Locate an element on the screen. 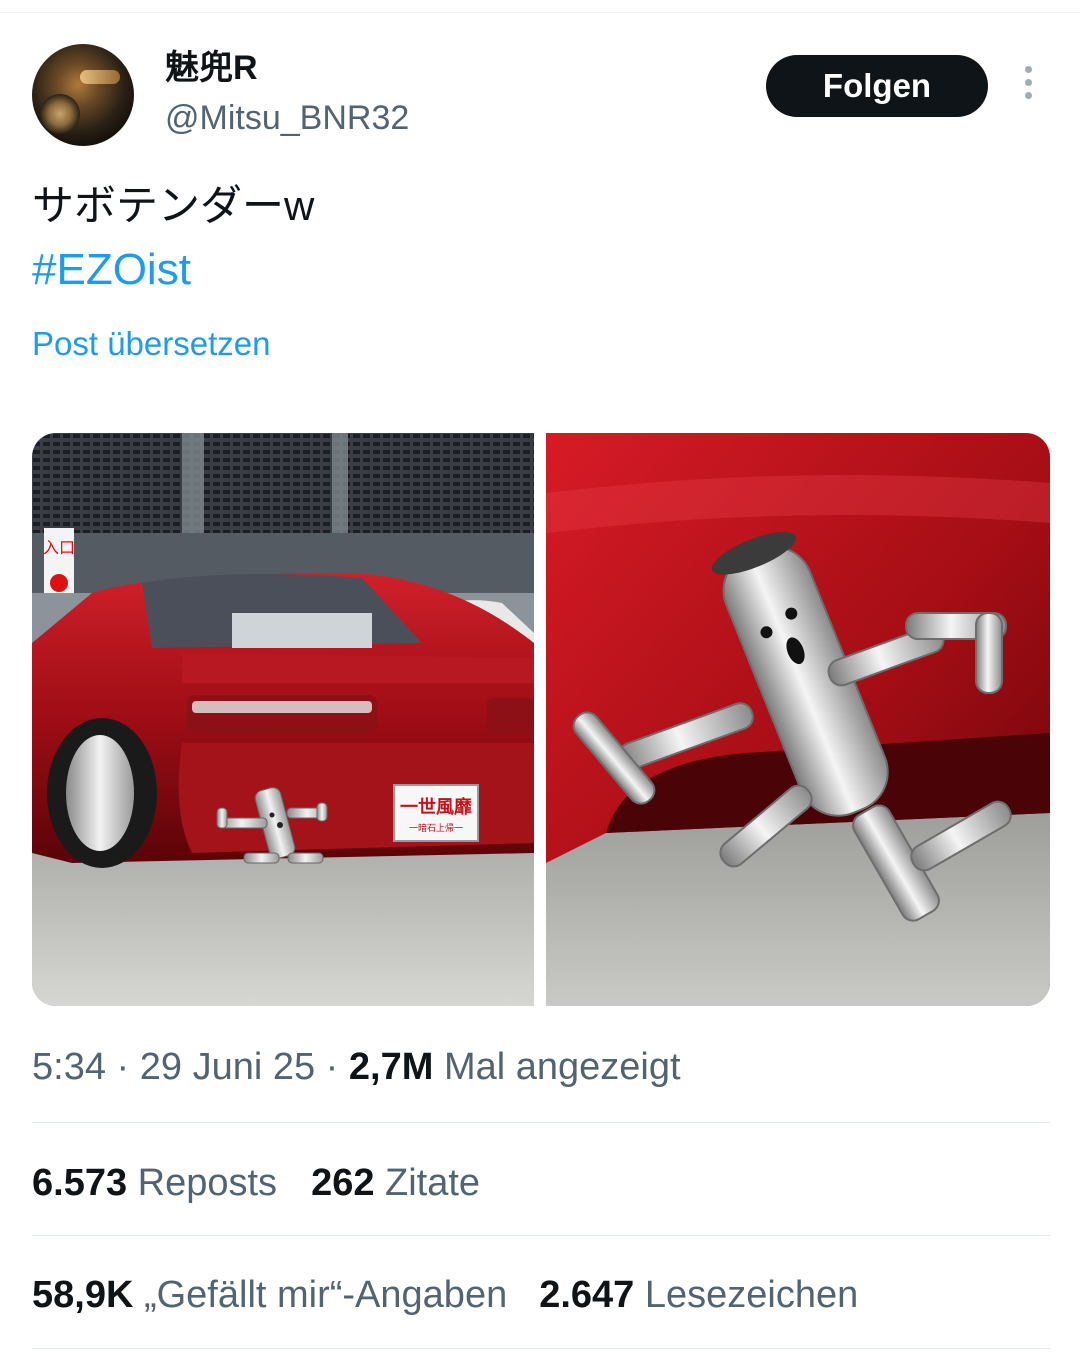  tweet-meta: 5:34 · 29 Juni 25 · 2,7M Mal angezeigt is located at coordinates (356, 1067).